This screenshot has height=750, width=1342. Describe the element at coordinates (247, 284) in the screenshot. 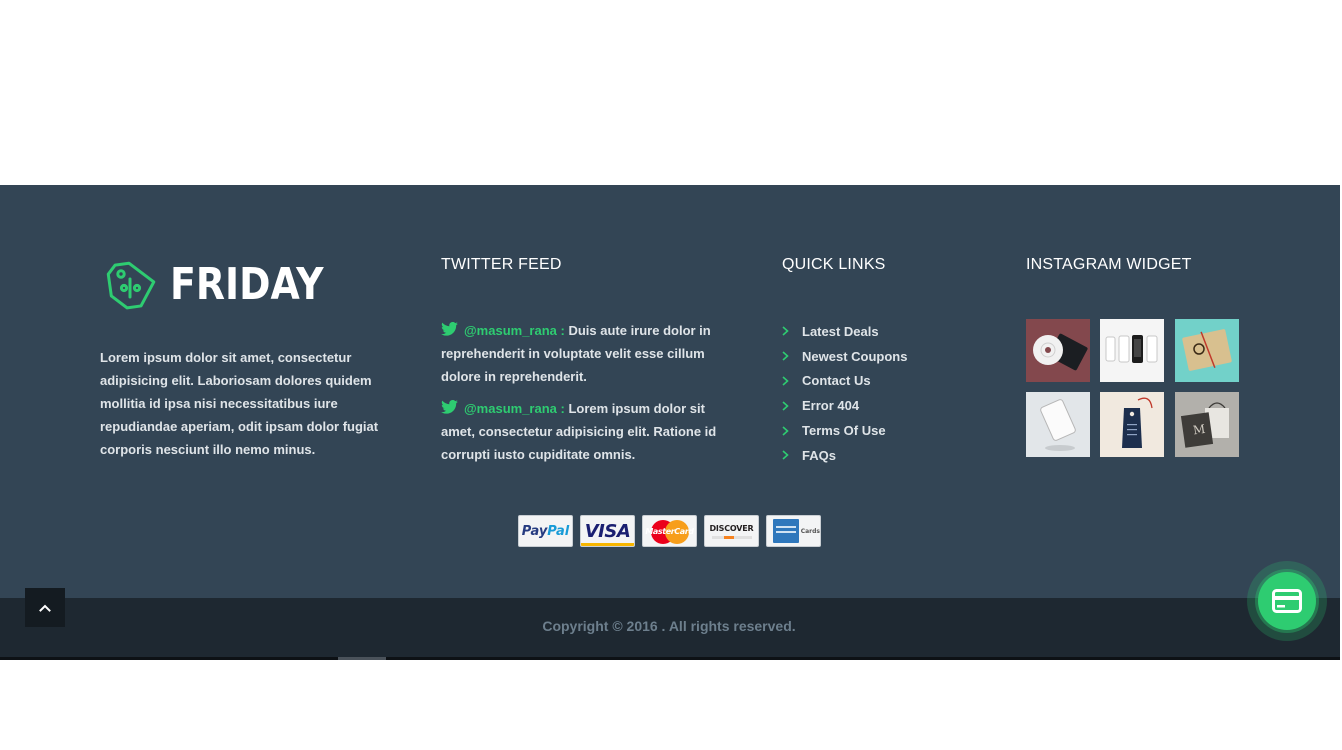

I see `brand-name: FRIDAY` at that location.